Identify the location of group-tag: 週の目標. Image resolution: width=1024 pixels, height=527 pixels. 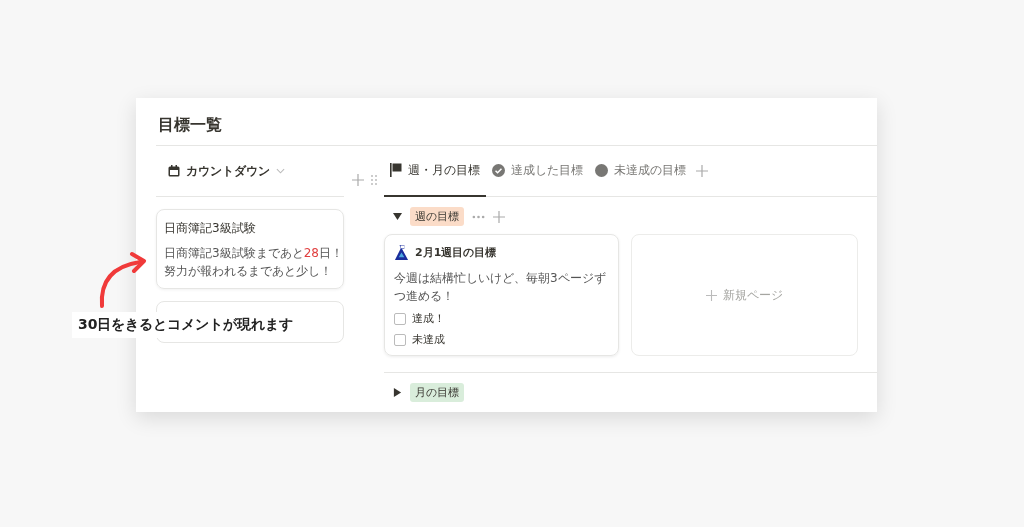
(437, 216).